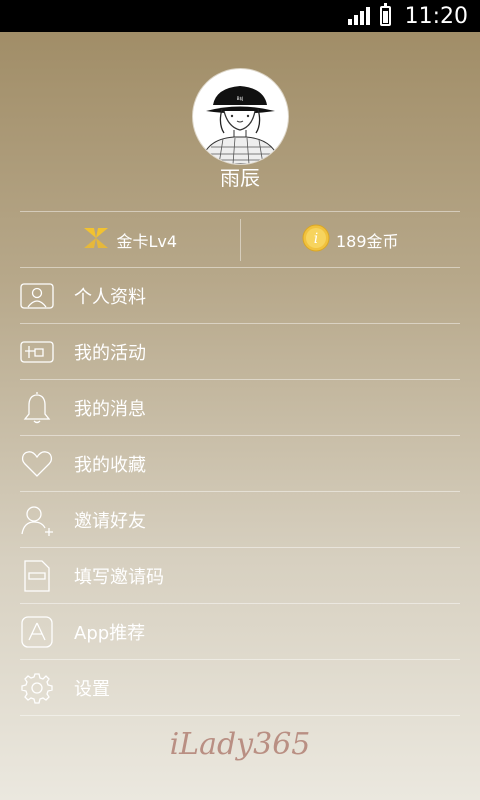 The height and width of the screenshot is (800, 480). I want to click on menu-label: 我的活动, so click(110, 353).